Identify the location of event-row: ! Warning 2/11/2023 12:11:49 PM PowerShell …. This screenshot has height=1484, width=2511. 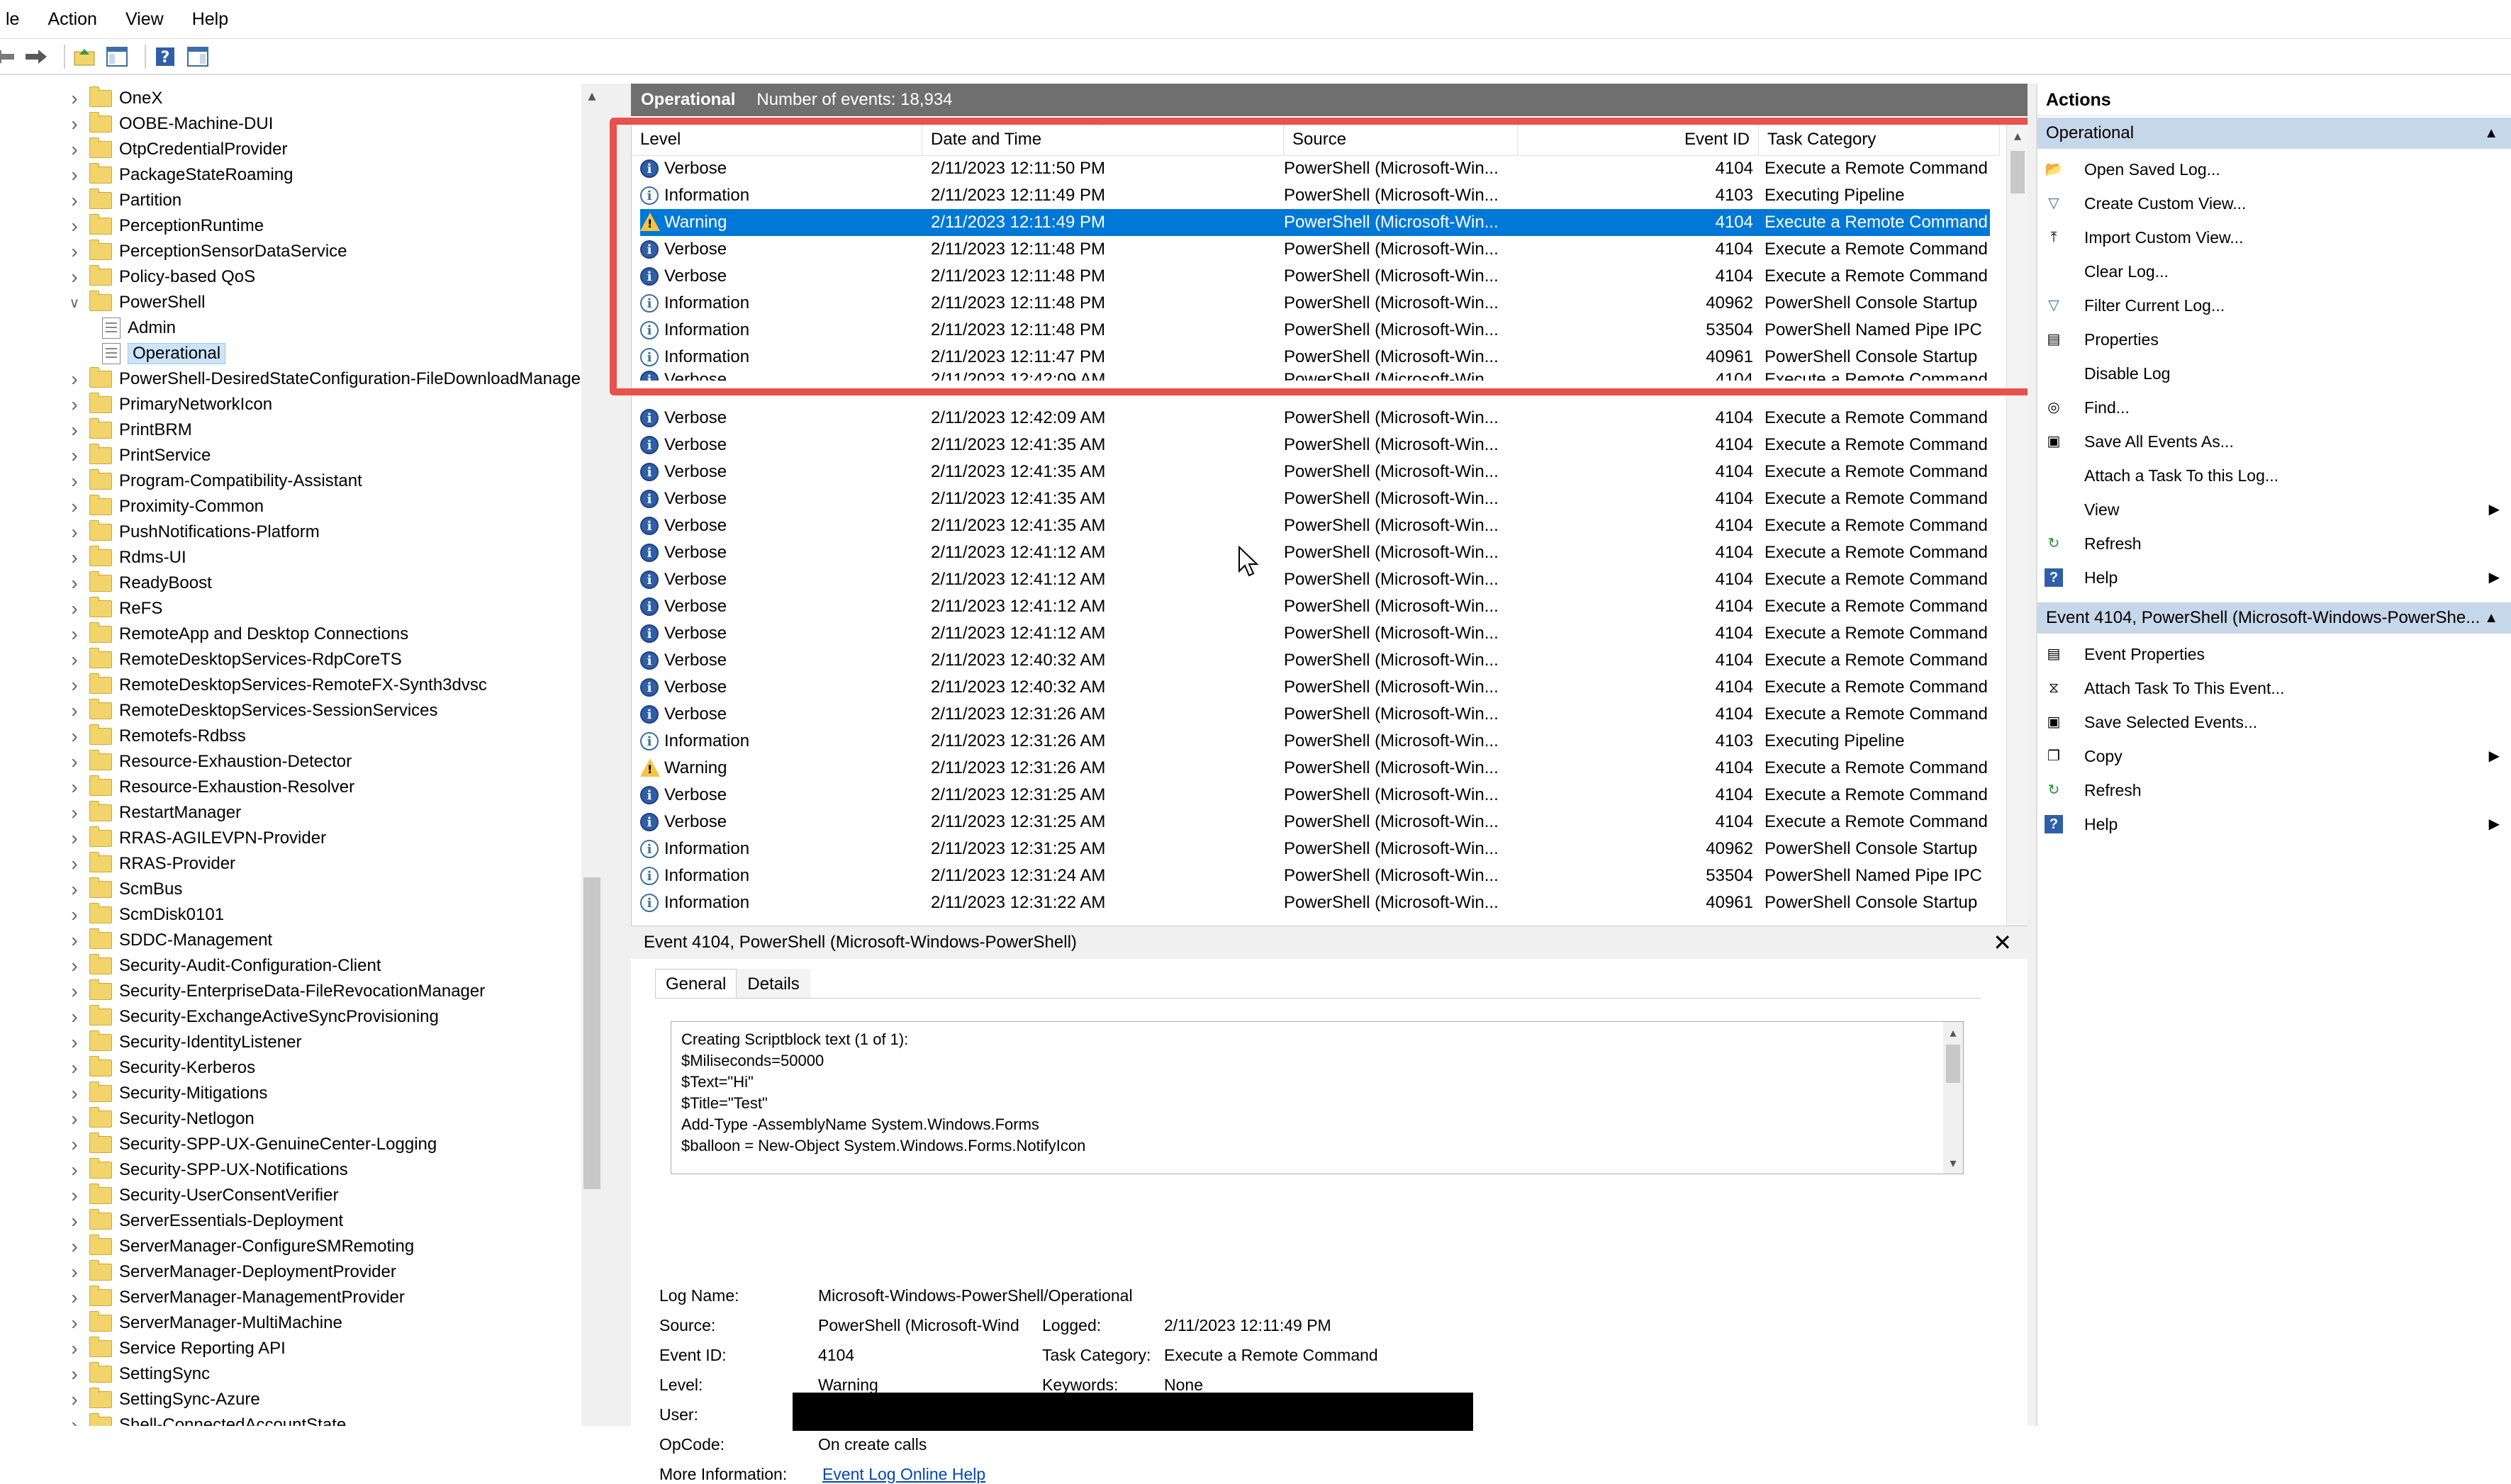
(1315, 222).